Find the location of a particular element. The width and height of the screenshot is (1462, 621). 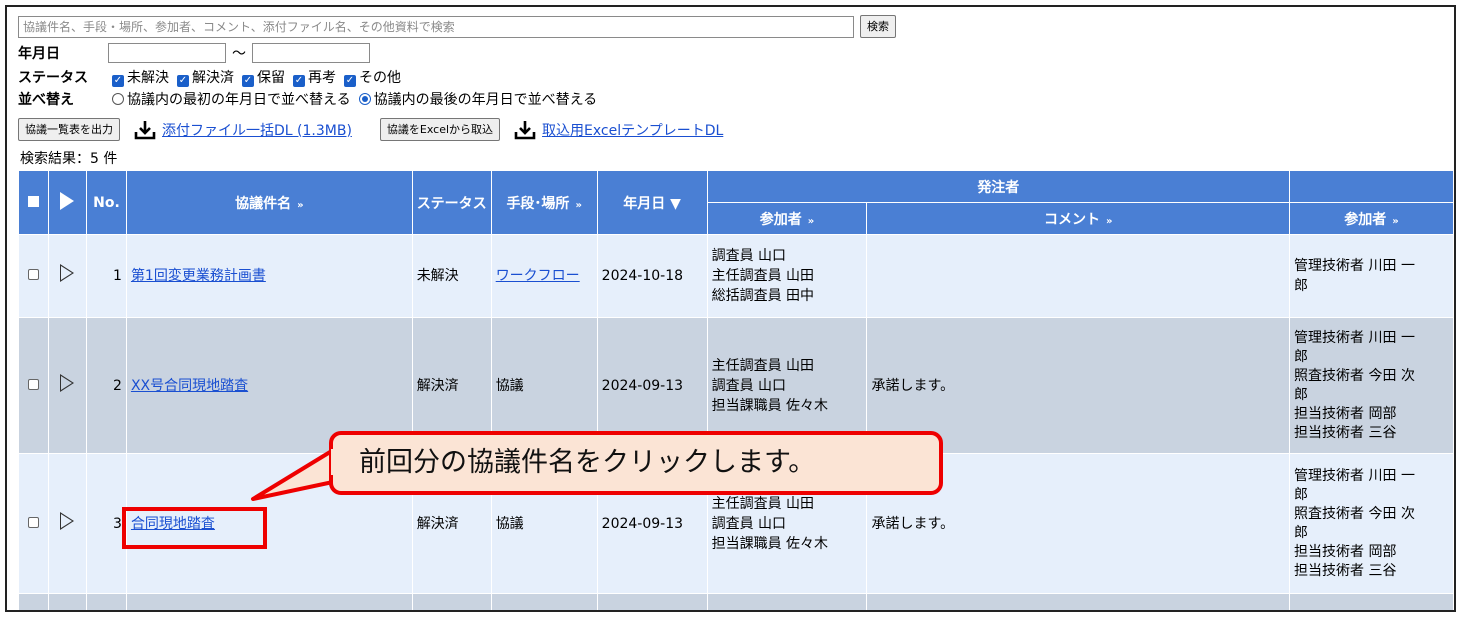

status-option-hold: ✓ 保留 is located at coordinates (261, 77).